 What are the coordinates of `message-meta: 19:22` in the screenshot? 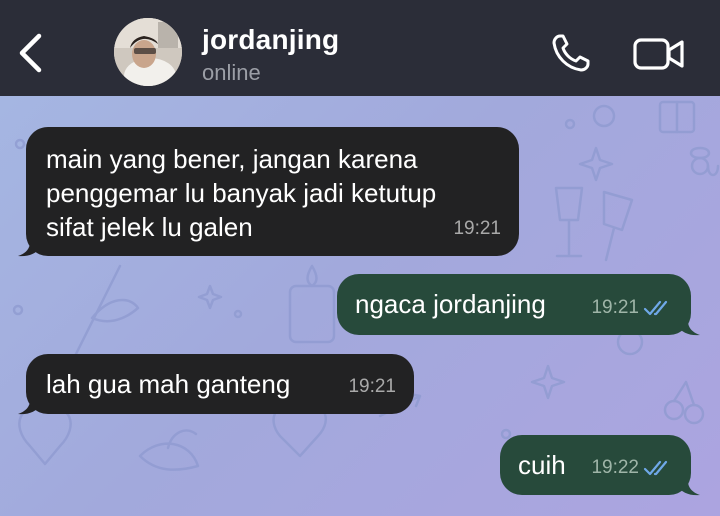 It's located at (632, 468).